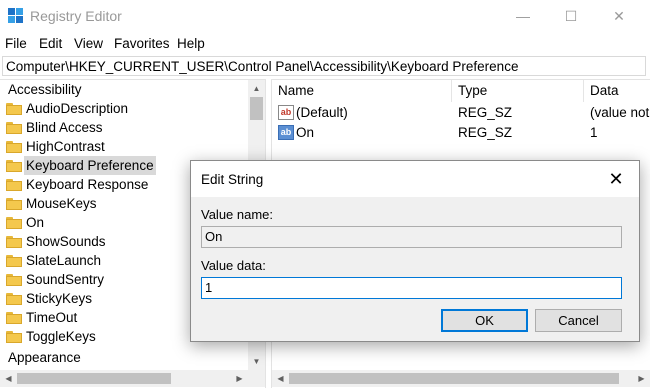  What do you see at coordinates (61, 336) in the screenshot?
I see `tree-item-label: ToggleKeys` at bounding box center [61, 336].